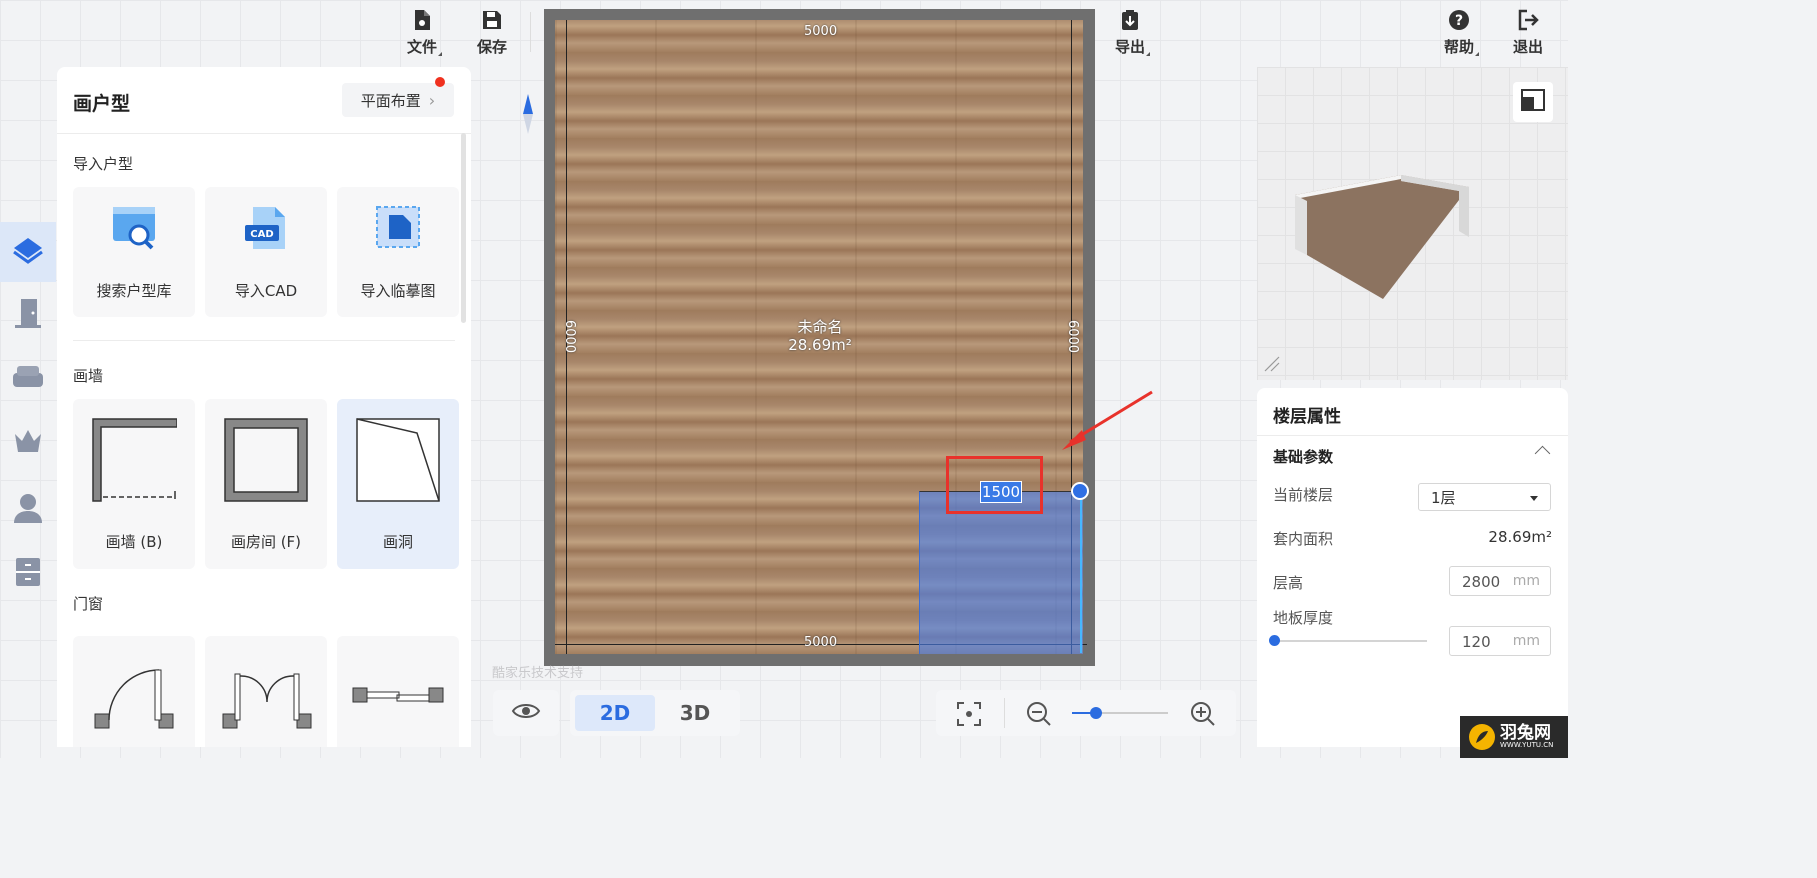 The width and height of the screenshot is (1817, 878). I want to click on toolbar-divider, so click(530, 32).